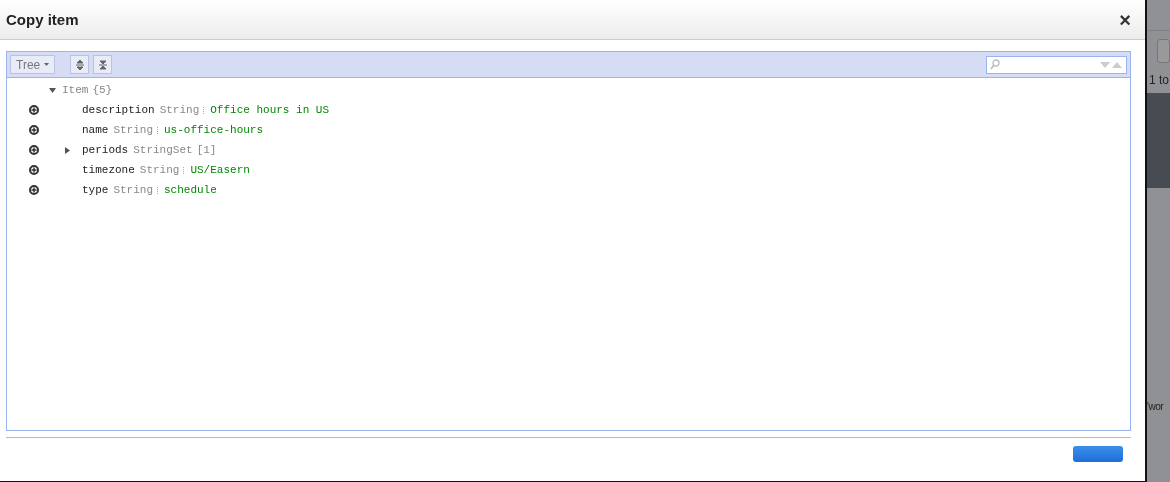 This screenshot has height=482, width=1170. I want to click on item-count: {5}, so click(102, 90).